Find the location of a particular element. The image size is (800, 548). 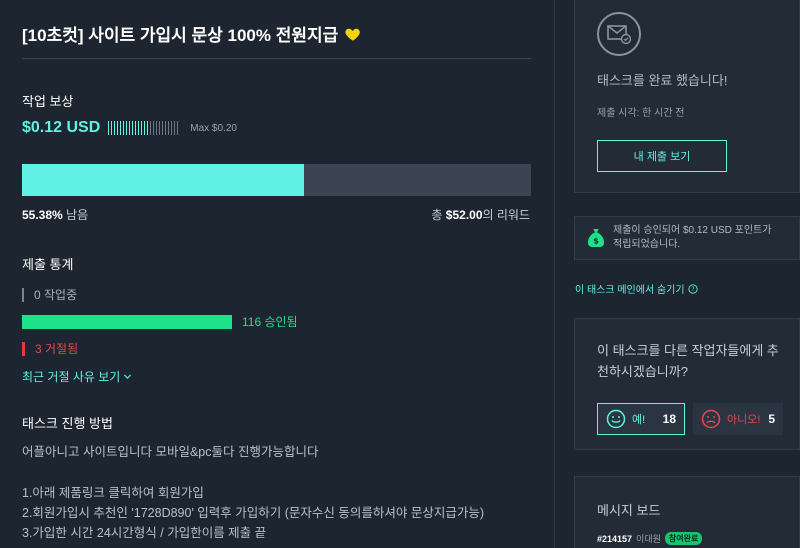

total-prefix: 총 is located at coordinates (438, 215).